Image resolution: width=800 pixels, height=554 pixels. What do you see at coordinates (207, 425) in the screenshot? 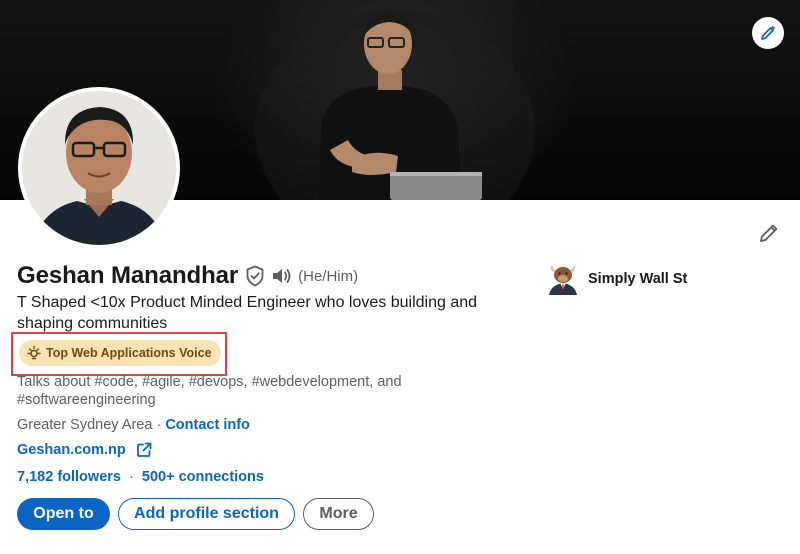
I see `contact-info-link: Contact info` at bounding box center [207, 425].